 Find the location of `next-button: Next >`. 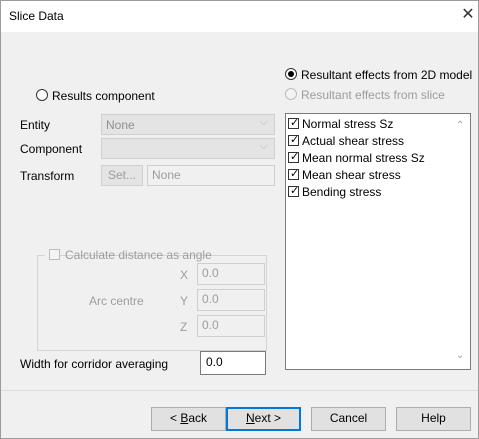

next-button: Next > is located at coordinates (263, 419).